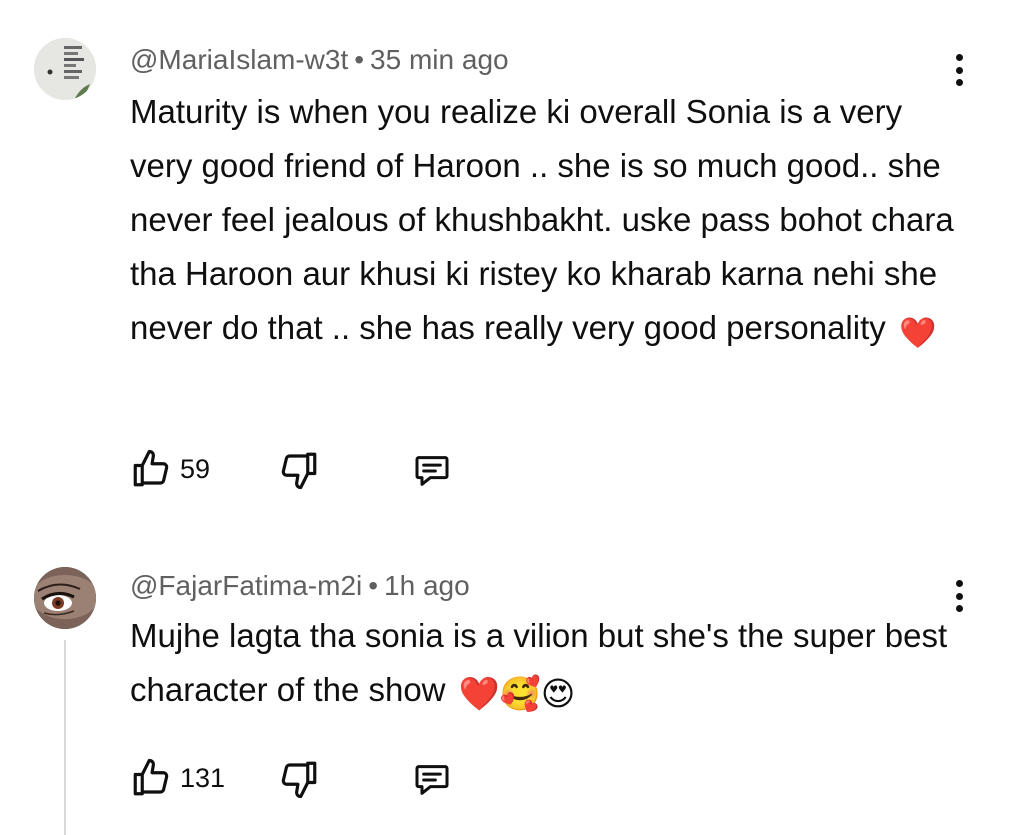  Describe the element at coordinates (917, 333) in the screenshot. I see `heart-emoji: ❤️` at that location.